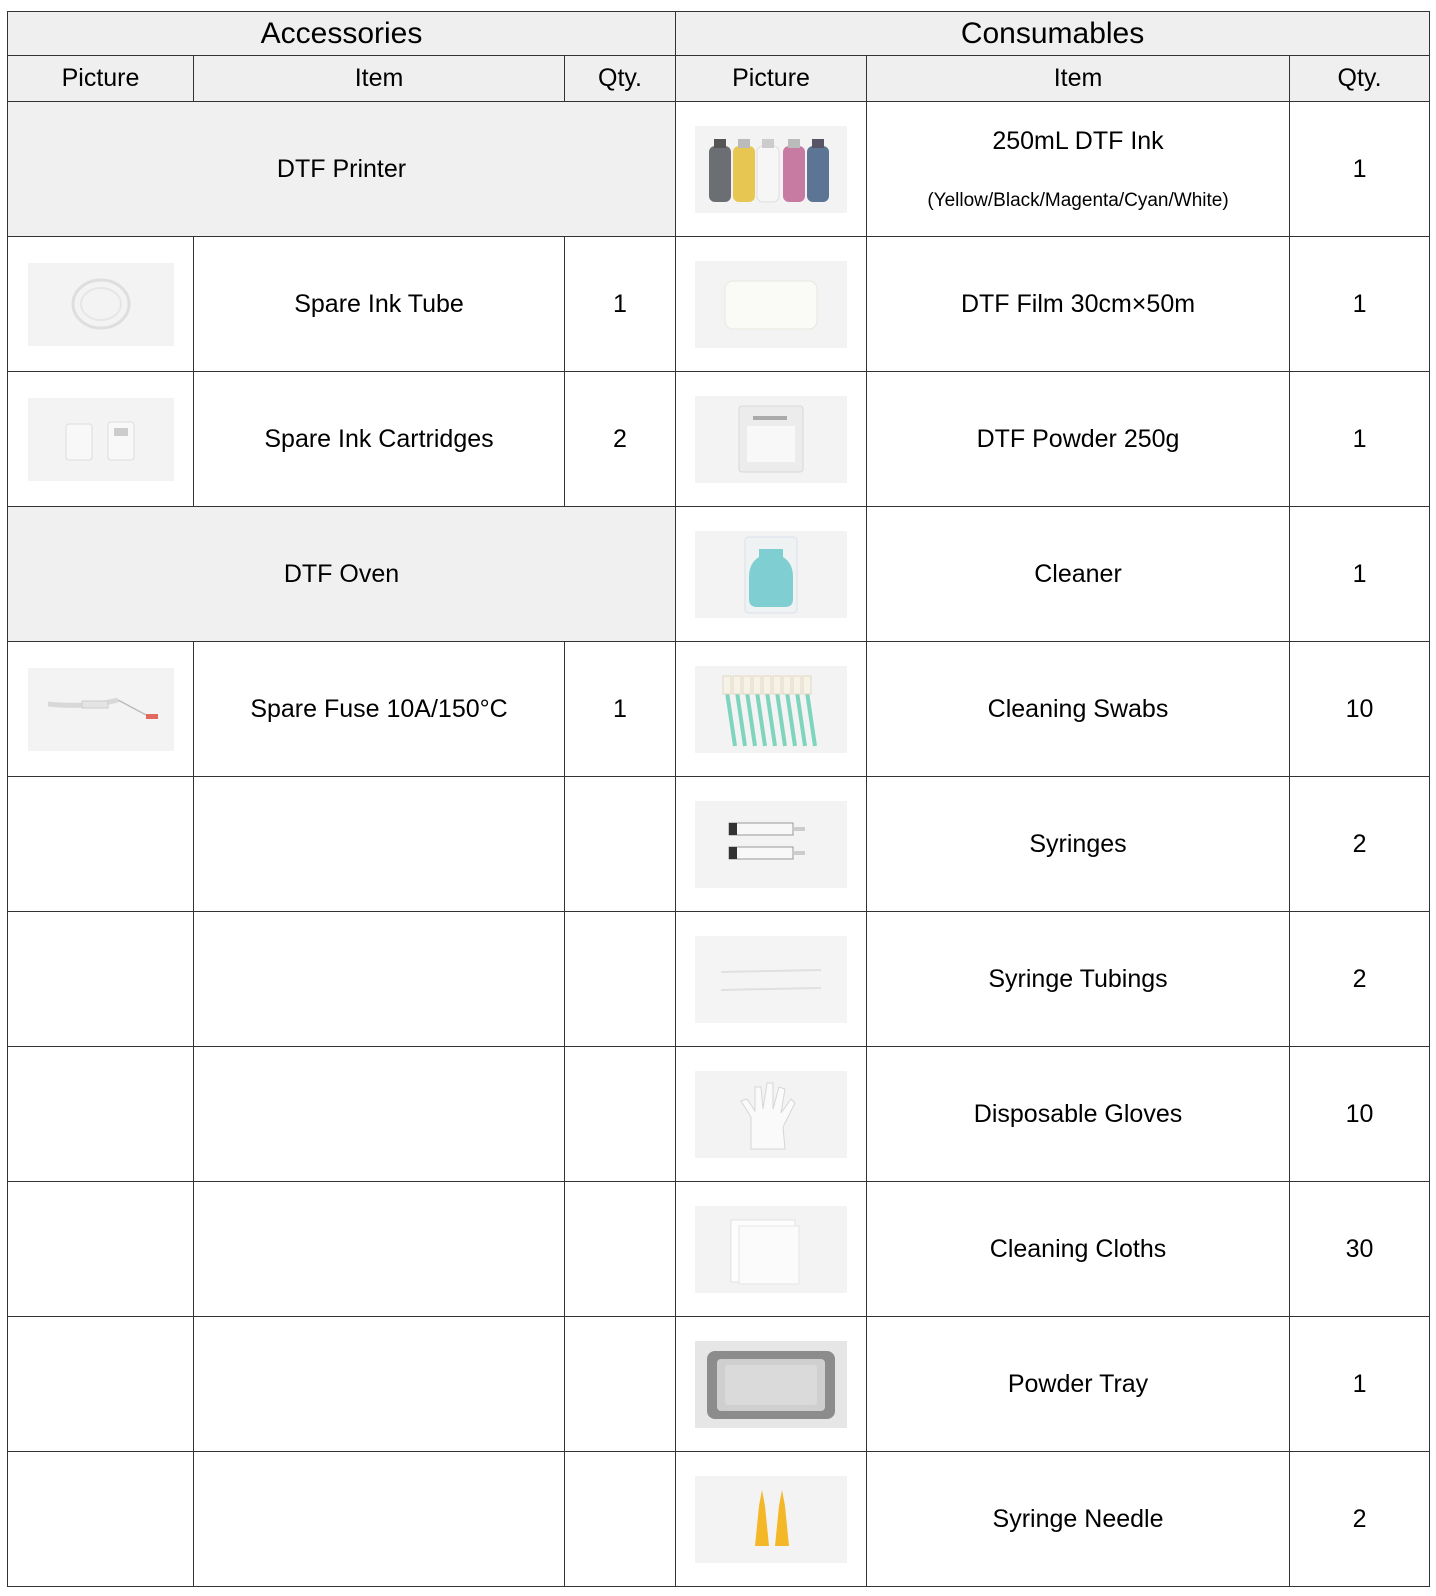 The height and width of the screenshot is (1596, 1436). I want to click on film-roll-photo, so click(771, 304).